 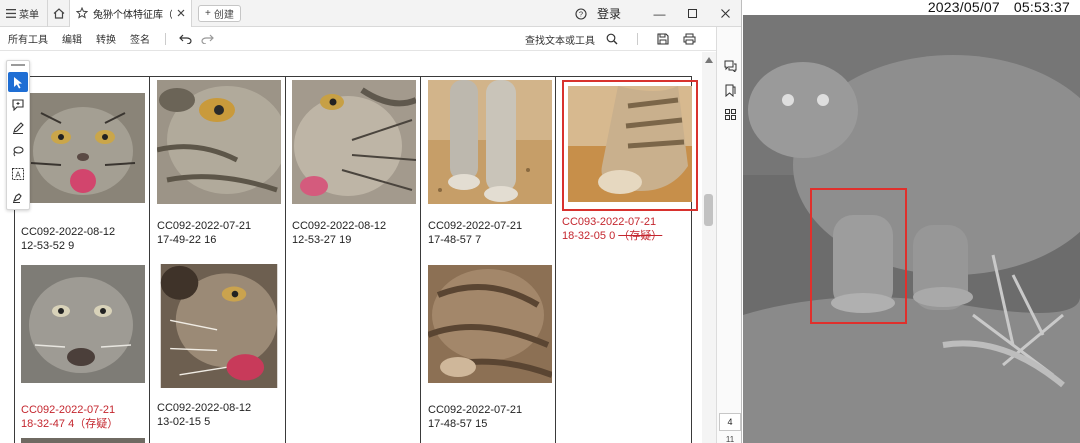 I want to click on print-button, so click(x=689, y=39).